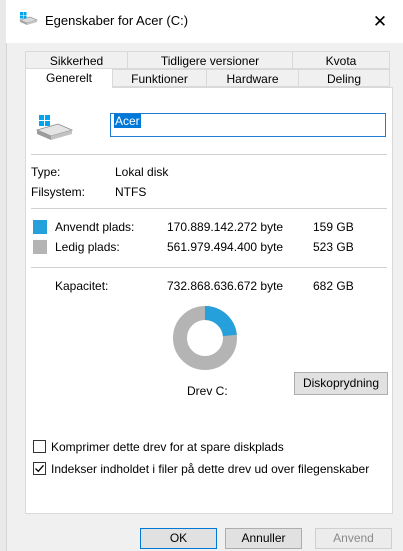  What do you see at coordinates (333, 227) in the screenshot?
I see `used-space-gb: 159 GB` at bounding box center [333, 227].